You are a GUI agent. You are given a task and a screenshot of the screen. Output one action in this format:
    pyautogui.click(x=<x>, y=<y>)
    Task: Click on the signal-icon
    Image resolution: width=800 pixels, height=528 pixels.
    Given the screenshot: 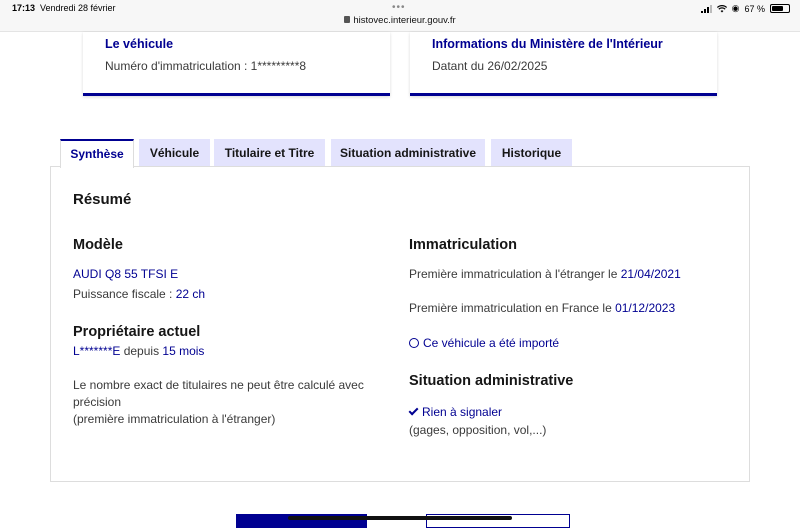 What is the action you would take?
    pyautogui.click(x=706, y=8)
    